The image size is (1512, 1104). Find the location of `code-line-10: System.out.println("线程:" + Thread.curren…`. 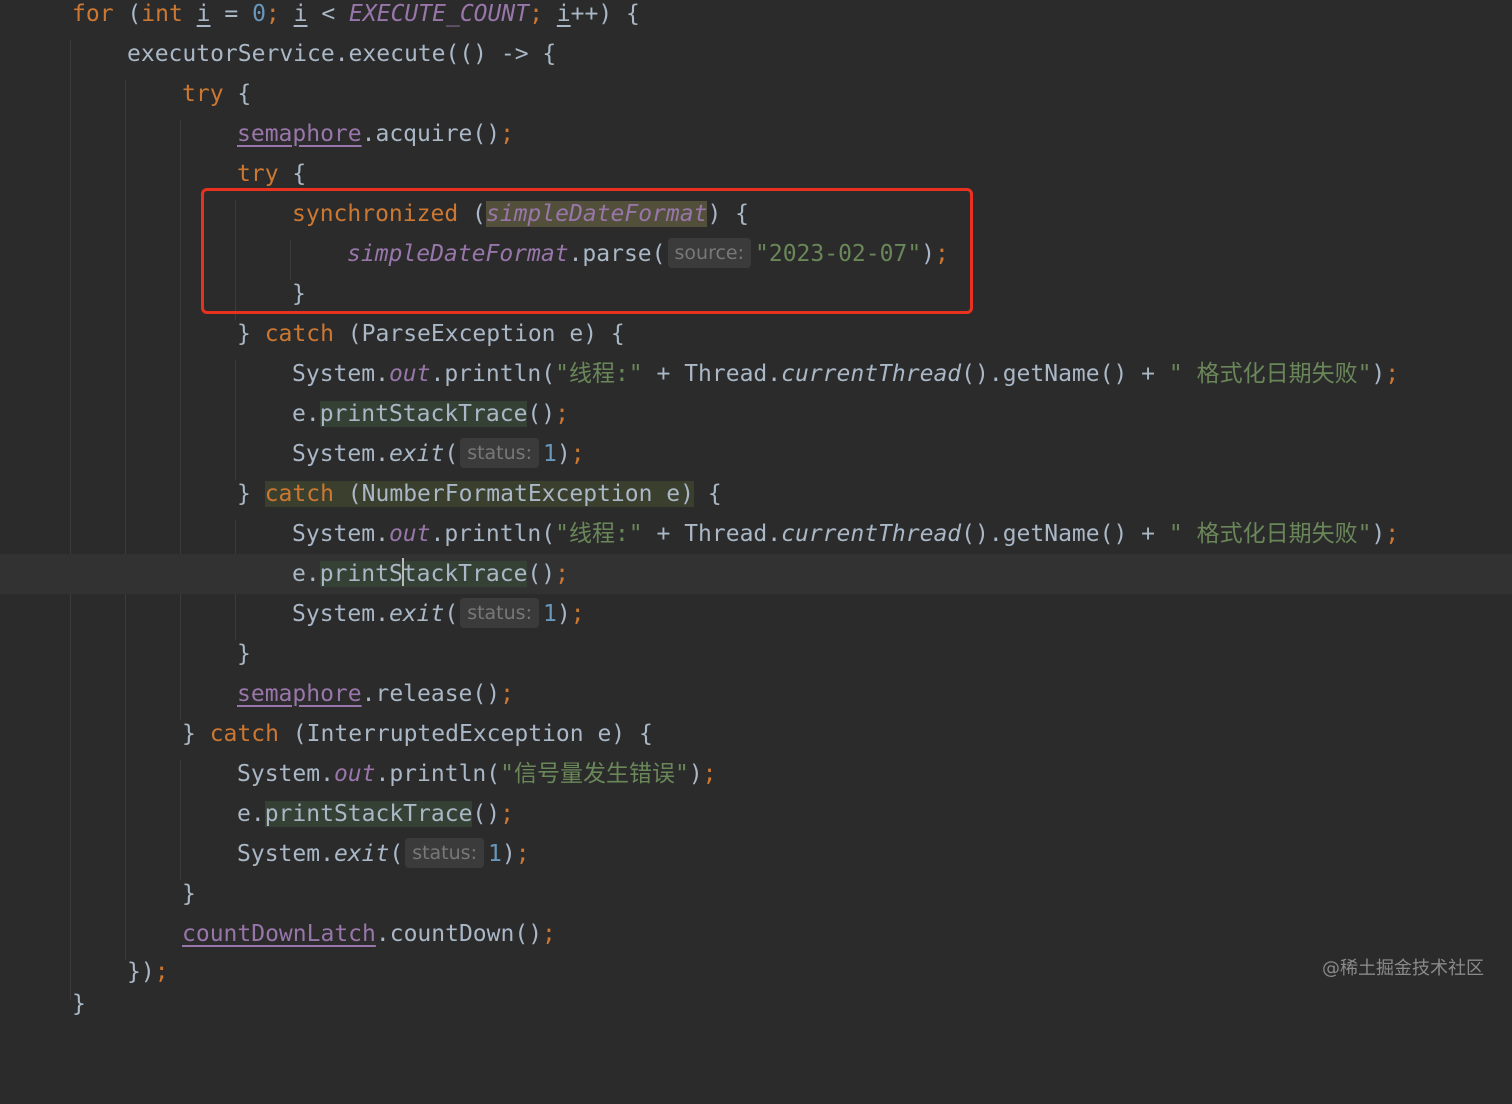

code-line-10: System.out.println("线程:" + Thread.curren… is located at coordinates (756, 374).